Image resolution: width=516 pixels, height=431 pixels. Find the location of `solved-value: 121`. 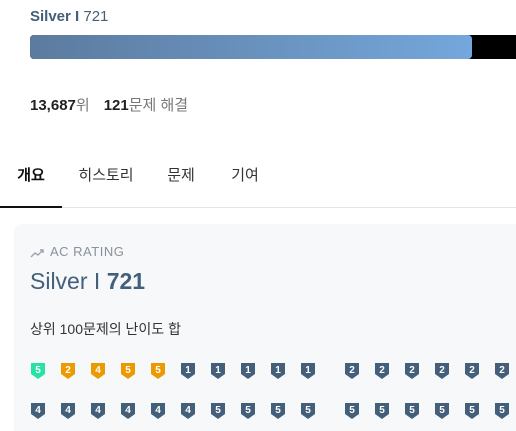

solved-value: 121 is located at coordinates (116, 105).